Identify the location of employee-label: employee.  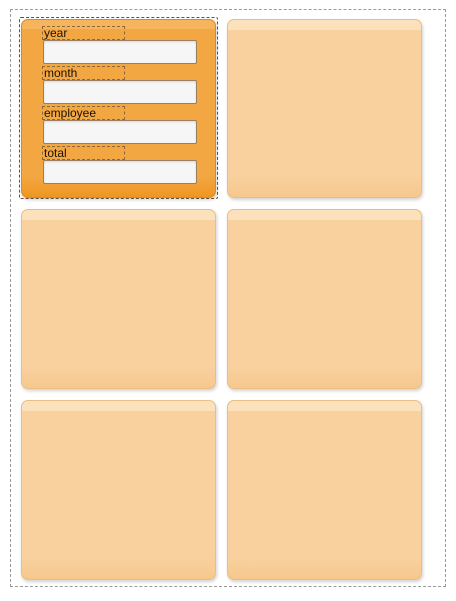
(70, 113).